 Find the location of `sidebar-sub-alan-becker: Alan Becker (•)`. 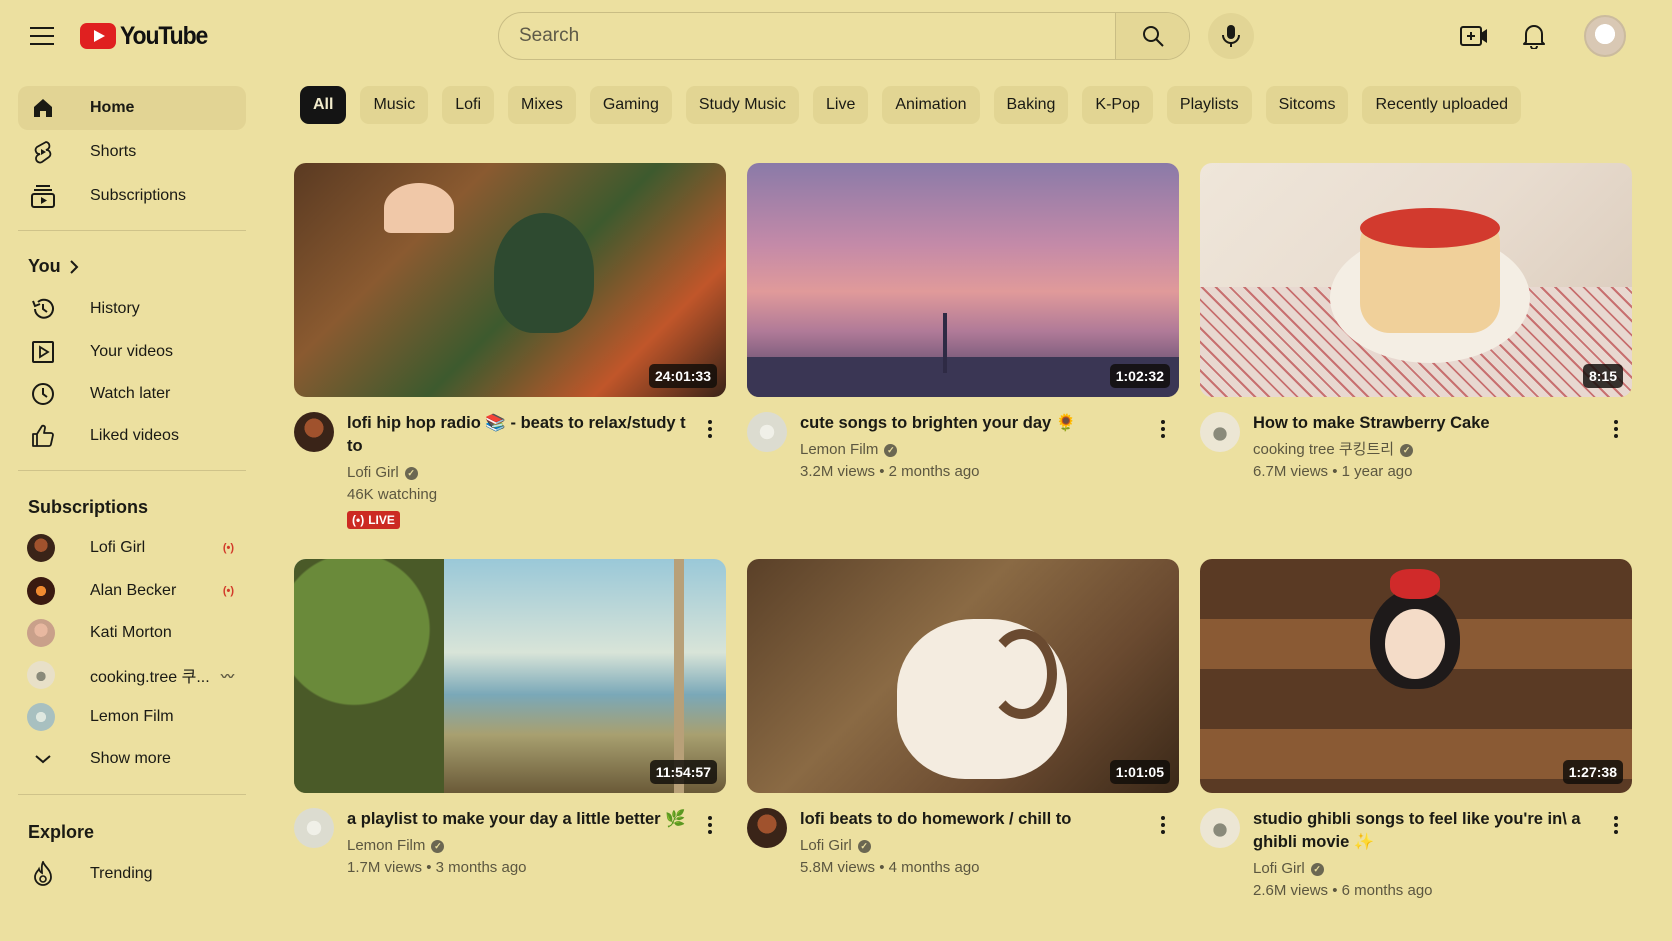

sidebar-sub-alan-becker: Alan Becker (•) is located at coordinates (132, 591).